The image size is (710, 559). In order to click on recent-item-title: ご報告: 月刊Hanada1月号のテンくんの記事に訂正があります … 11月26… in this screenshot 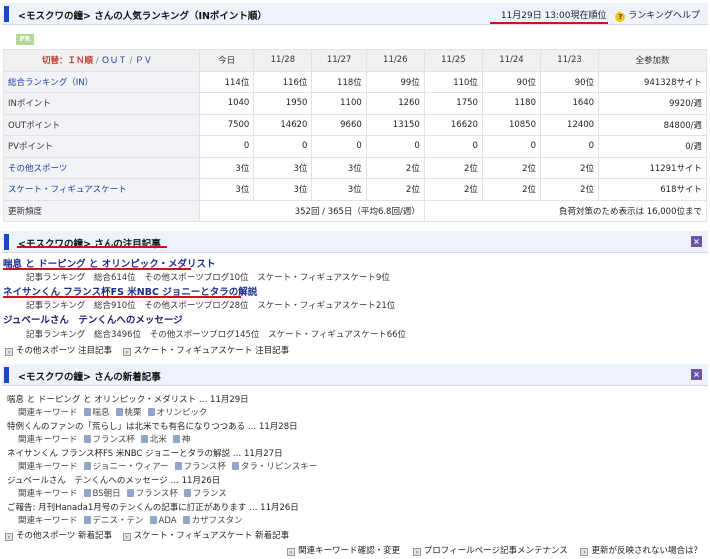, I will do `click(153, 507)`.